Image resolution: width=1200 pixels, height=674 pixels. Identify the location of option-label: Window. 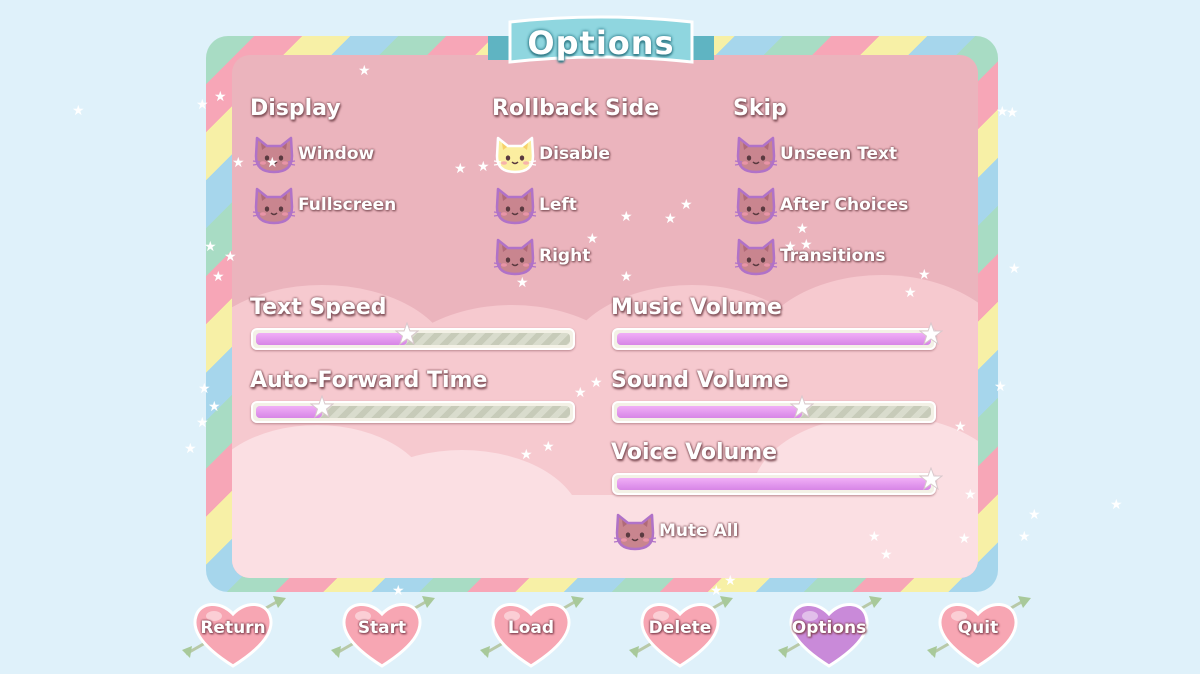
(336, 154).